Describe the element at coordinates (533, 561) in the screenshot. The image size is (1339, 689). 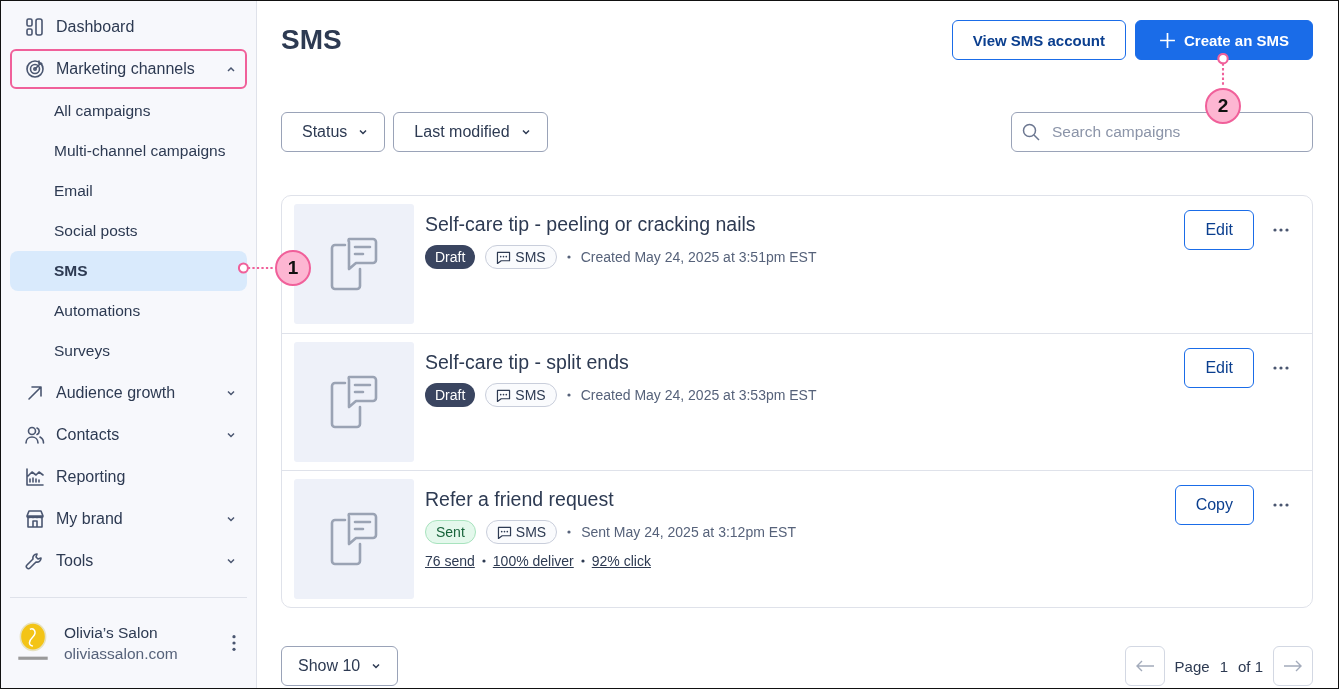
I see `stat-link: 100% deliver` at that location.